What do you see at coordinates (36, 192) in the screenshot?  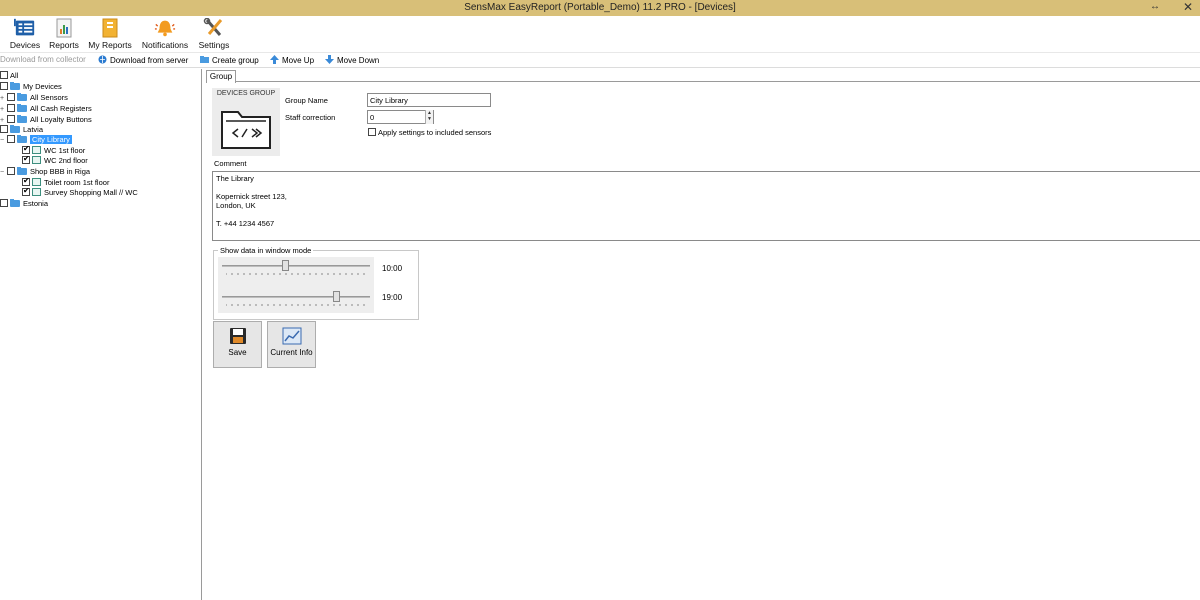 I see `sensor-icon` at bounding box center [36, 192].